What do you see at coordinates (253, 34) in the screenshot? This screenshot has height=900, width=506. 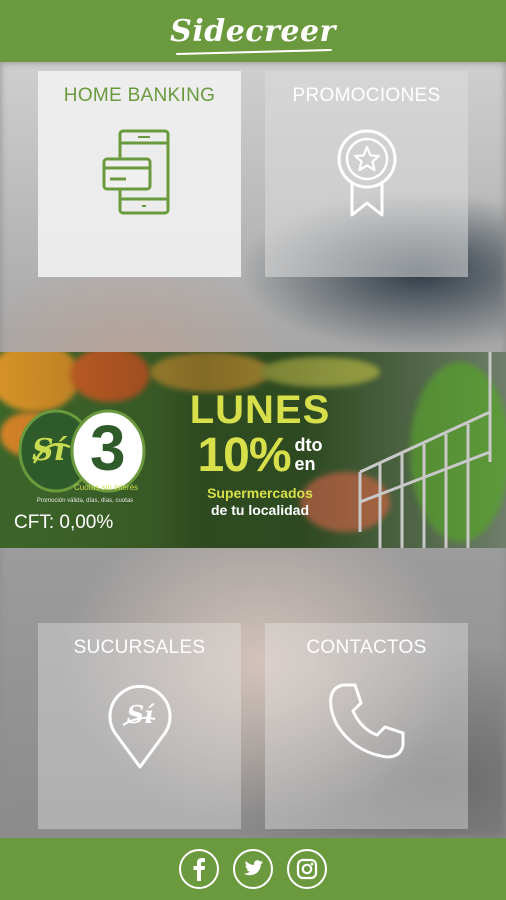 I see `sidecreer-logo: Sidecreer` at bounding box center [253, 34].